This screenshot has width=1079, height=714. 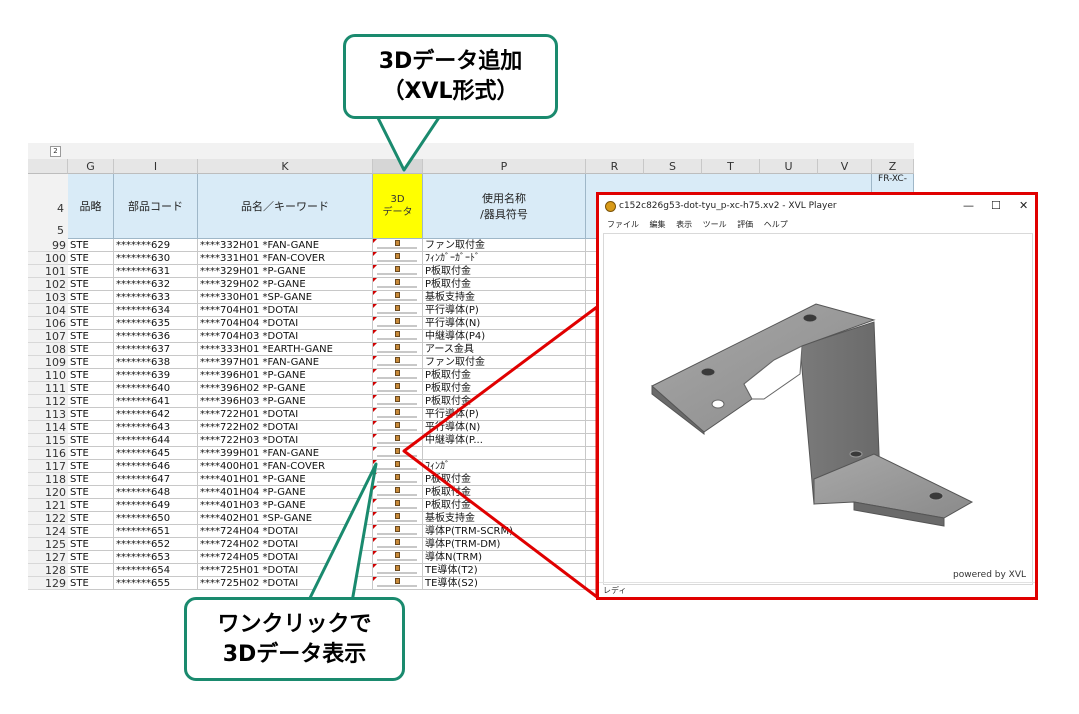 What do you see at coordinates (450, 76) in the screenshot?
I see `callout-add-3d-data: 3Dデータ追加 （XVL形式）` at bounding box center [450, 76].